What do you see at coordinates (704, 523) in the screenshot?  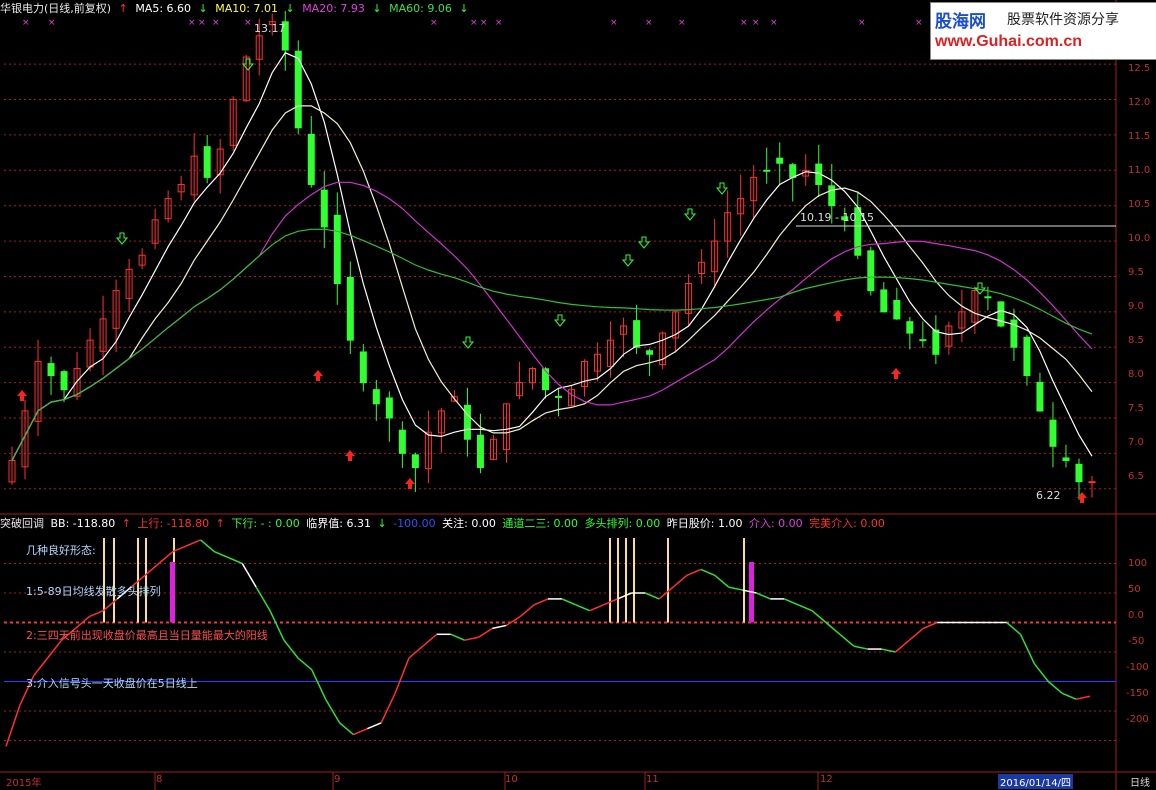 I see `zuori-value: 昨日股价: 1.00` at bounding box center [704, 523].